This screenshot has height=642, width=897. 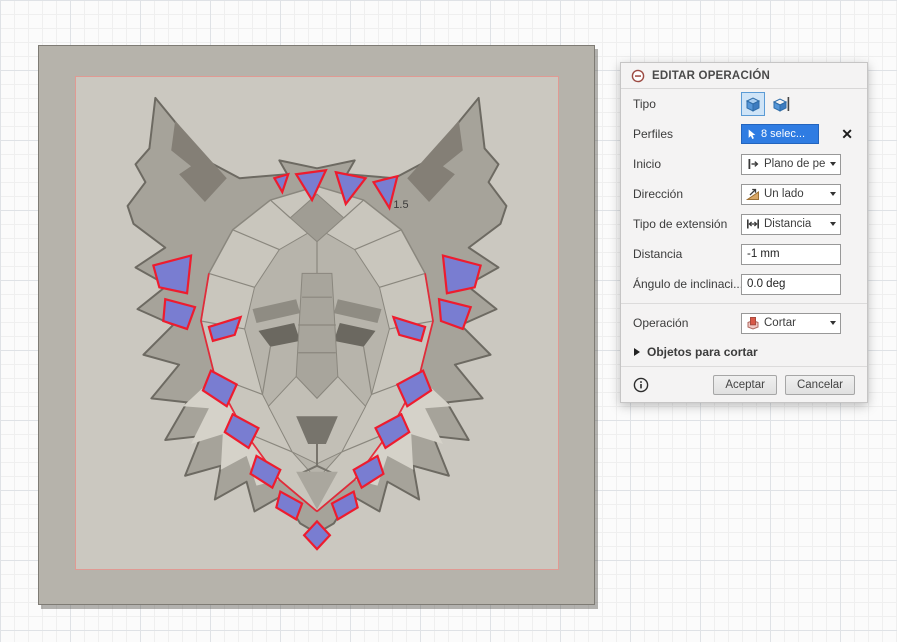 What do you see at coordinates (791, 284) in the screenshot?
I see `taper-angle-input` at bounding box center [791, 284].